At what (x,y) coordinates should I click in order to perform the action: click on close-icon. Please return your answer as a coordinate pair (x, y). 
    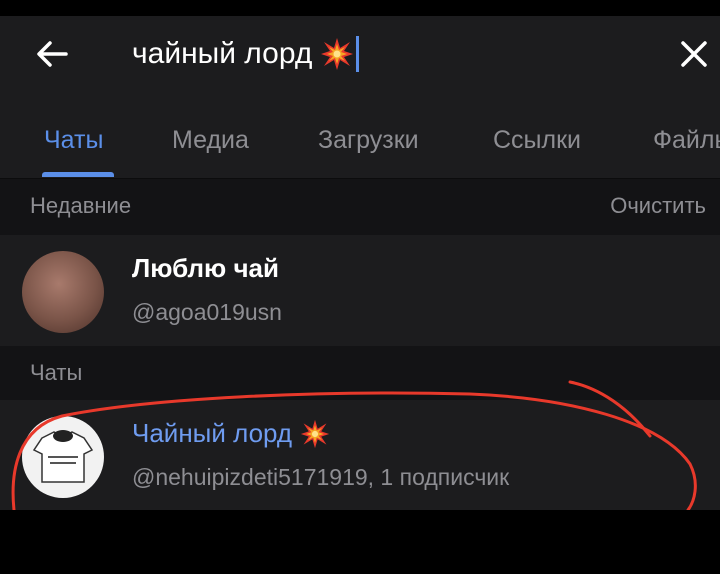
    Looking at the image, I should click on (694, 54).